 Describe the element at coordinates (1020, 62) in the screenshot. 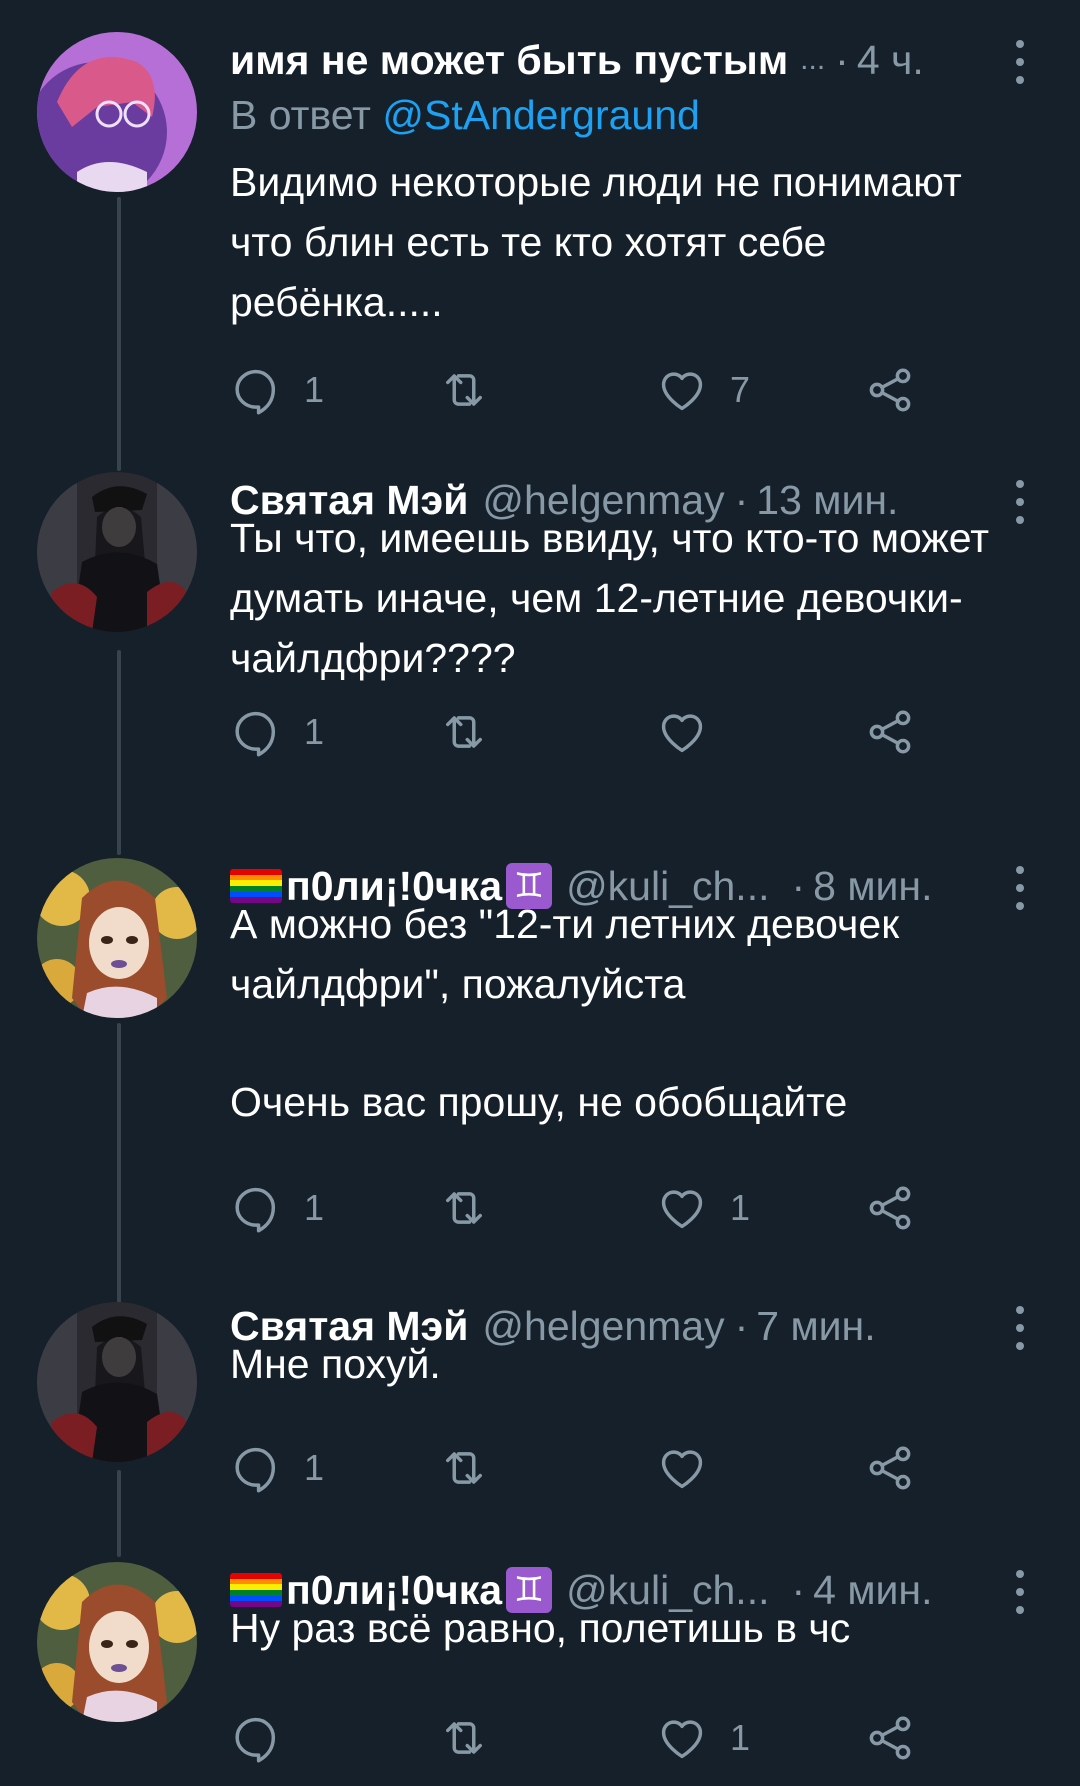

I see `more-options-icon` at that location.